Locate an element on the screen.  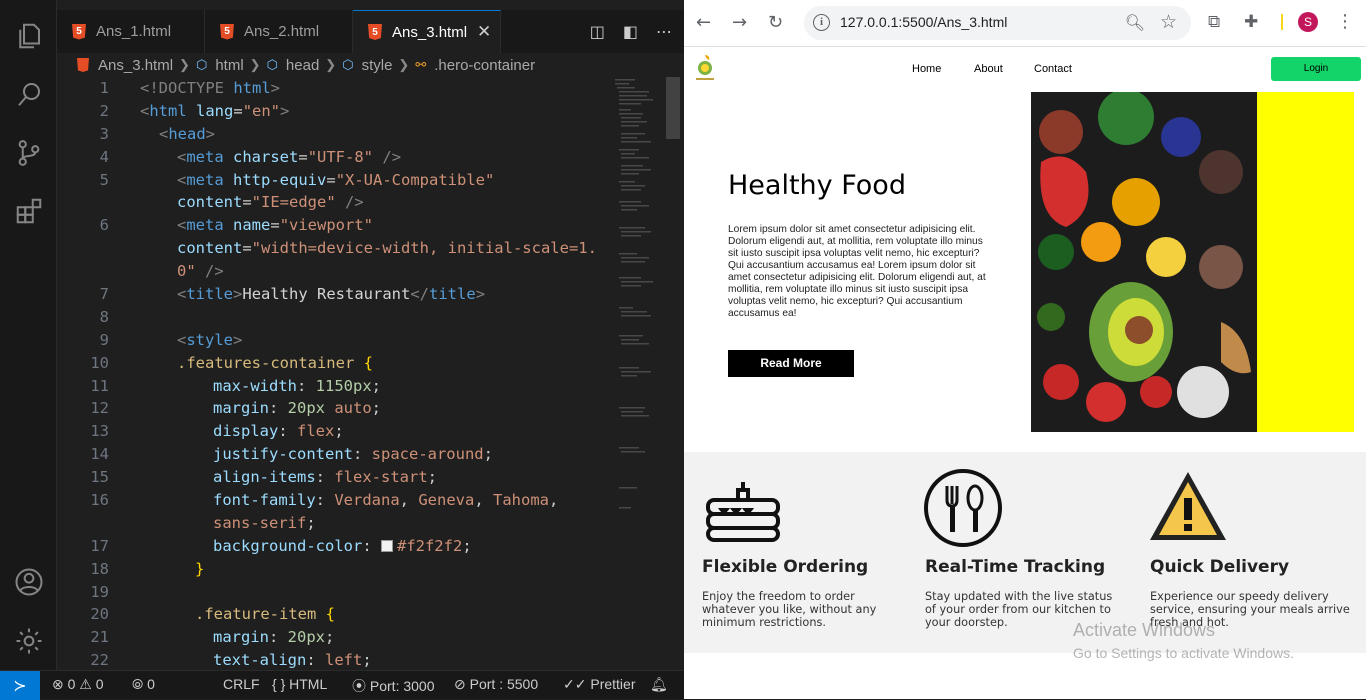
reload-icon: ↻ is located at coordinates (775, 22).